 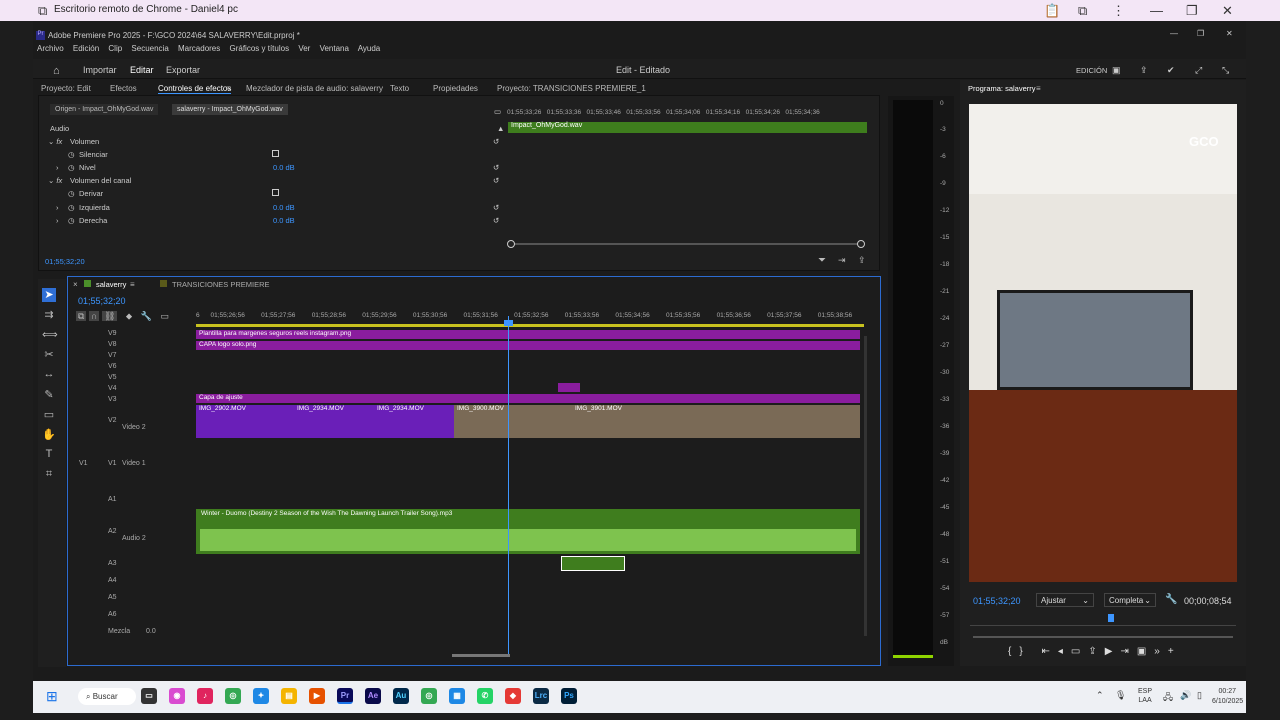 What do you see at coordinates (1103, 343) in the screenshot?
I see `program-video-frame: GCO` at bounding box center [1103, 343].